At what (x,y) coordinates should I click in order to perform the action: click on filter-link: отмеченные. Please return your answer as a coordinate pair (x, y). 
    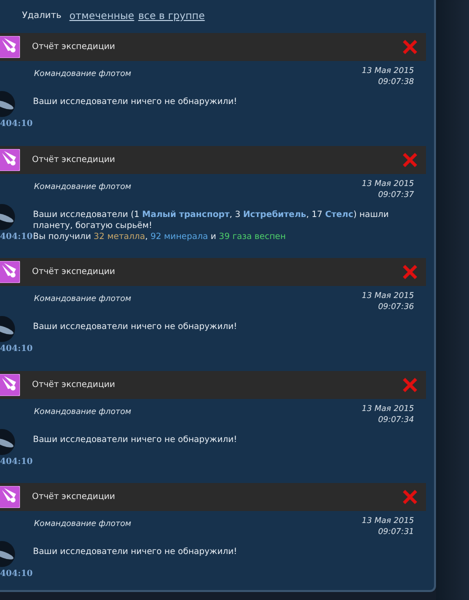
    Looking at the image, I should click on (101, 16).